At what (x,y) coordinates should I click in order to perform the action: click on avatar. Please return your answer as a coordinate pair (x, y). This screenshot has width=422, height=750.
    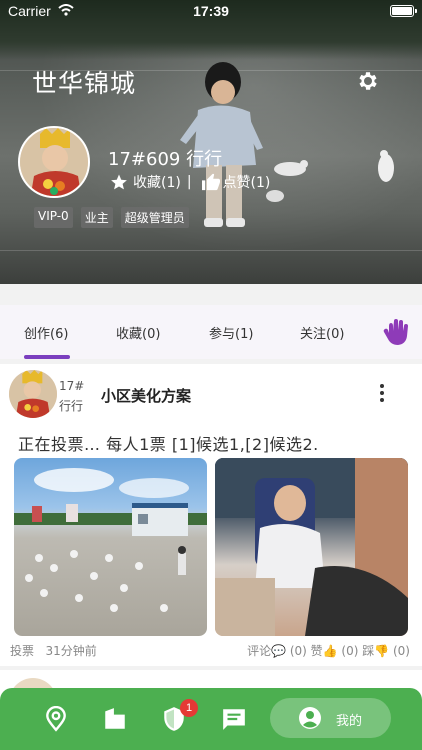
    Looking at the image, I should click on (54, 162).